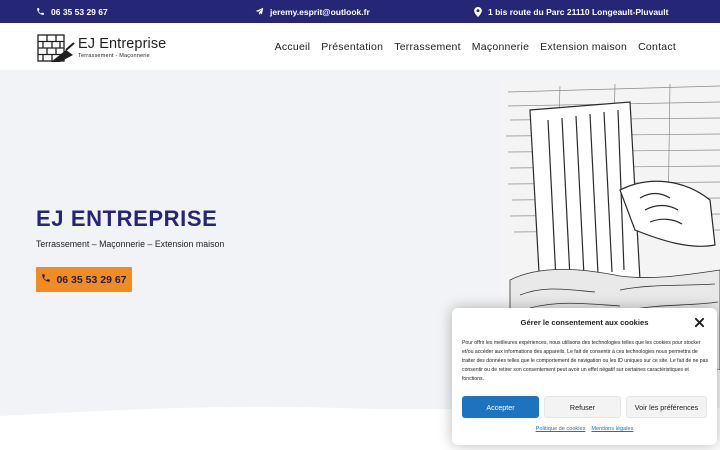  Describe the element at coordinates (259, 11) in the screenshot. I see `paper-plane-icon` at that location.